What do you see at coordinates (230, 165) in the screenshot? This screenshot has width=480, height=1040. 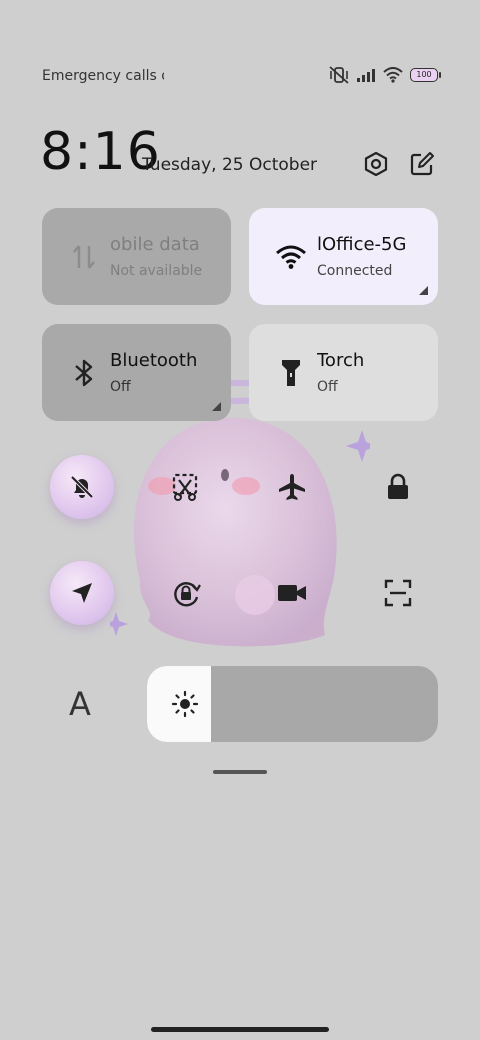 I see `date: Tuesday, 25 October` at bounding box center [230, 165].